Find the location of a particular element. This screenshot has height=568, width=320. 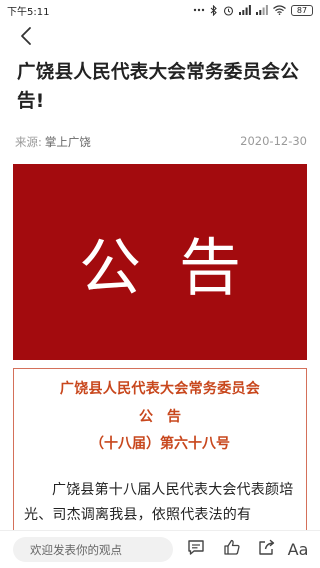

comment-icon is located at coordinates (196, 549).